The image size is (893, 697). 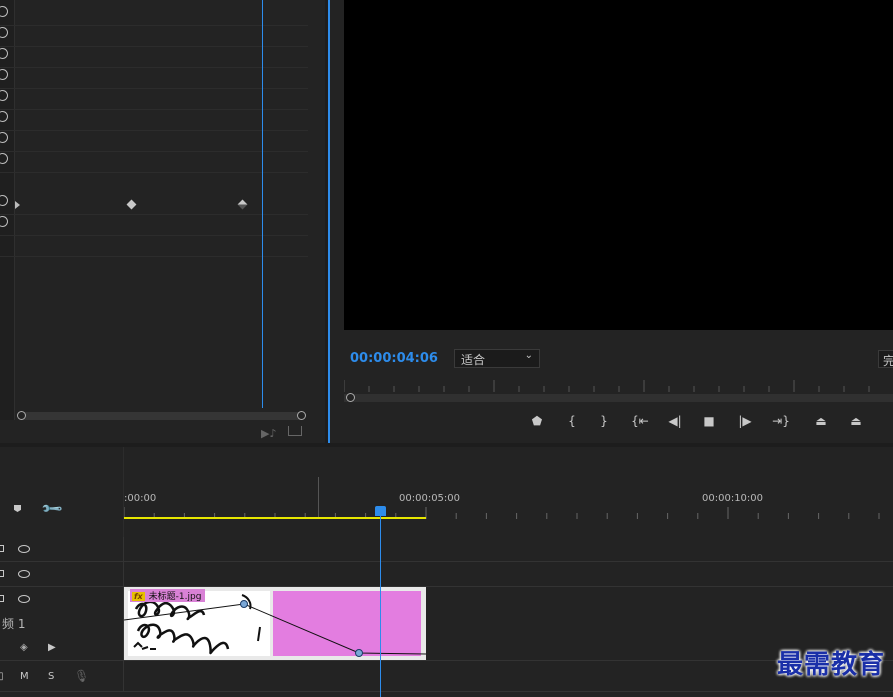 I want to click on extract-icon: ⏏, so click(x=856, y=421).